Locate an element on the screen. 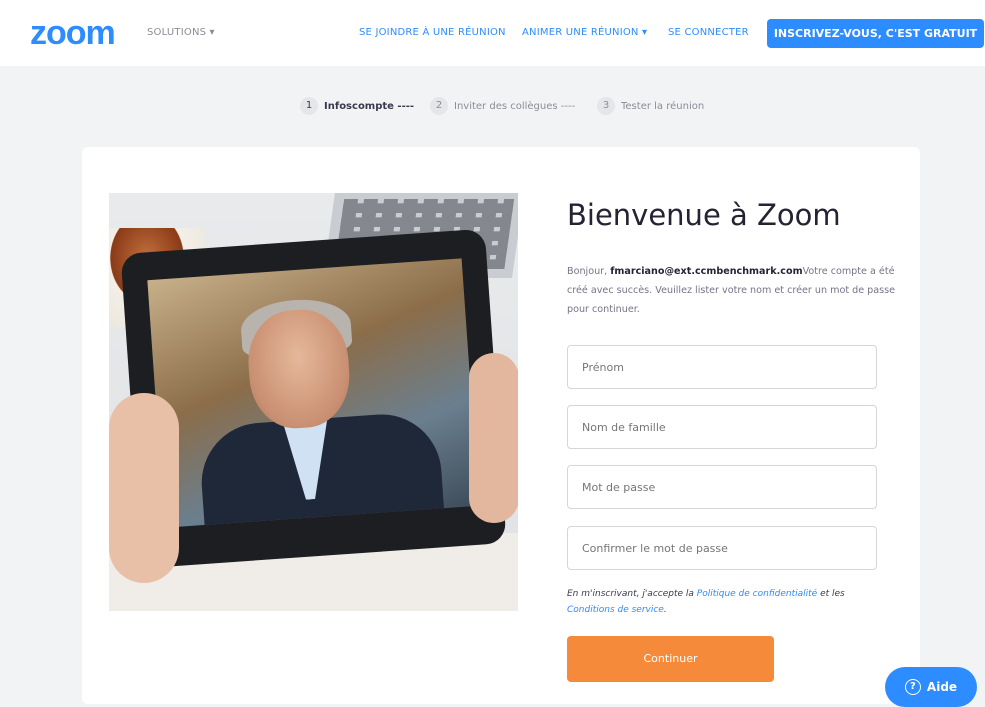  right-hand is located at coordinates (493, 438).